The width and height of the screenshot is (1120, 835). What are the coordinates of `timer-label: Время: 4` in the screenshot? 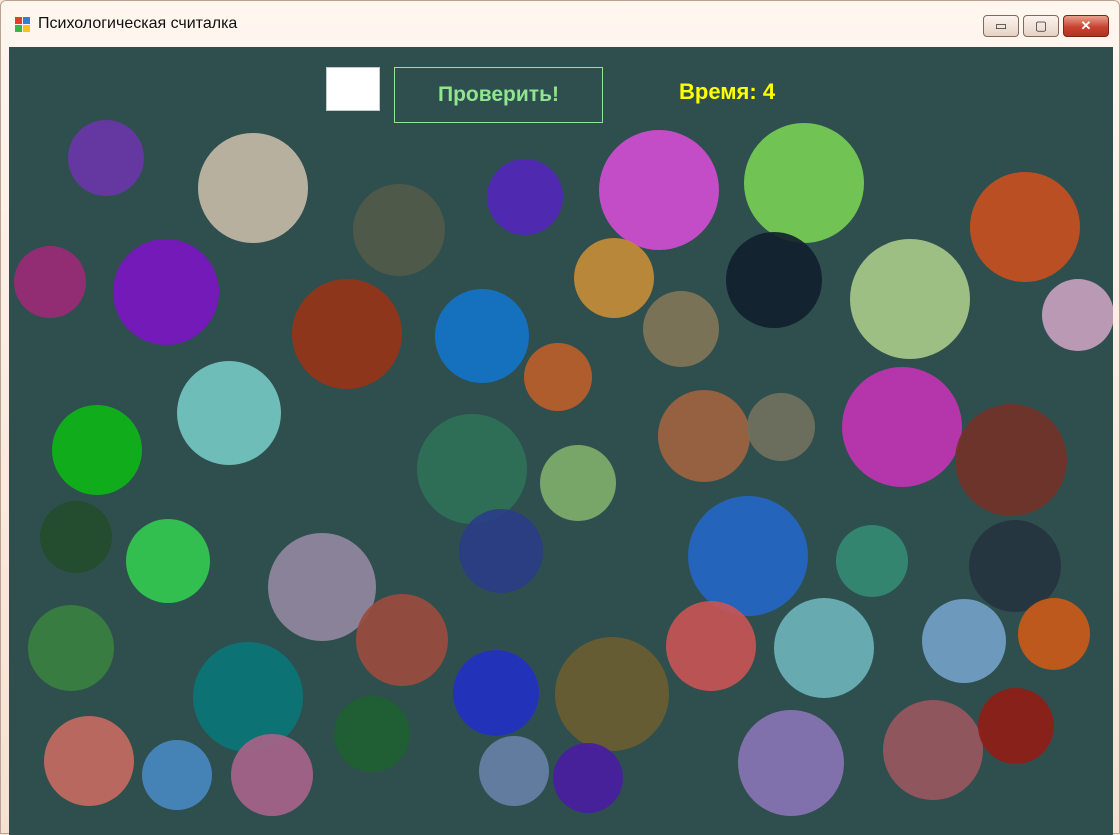 It's located at (727, 91).